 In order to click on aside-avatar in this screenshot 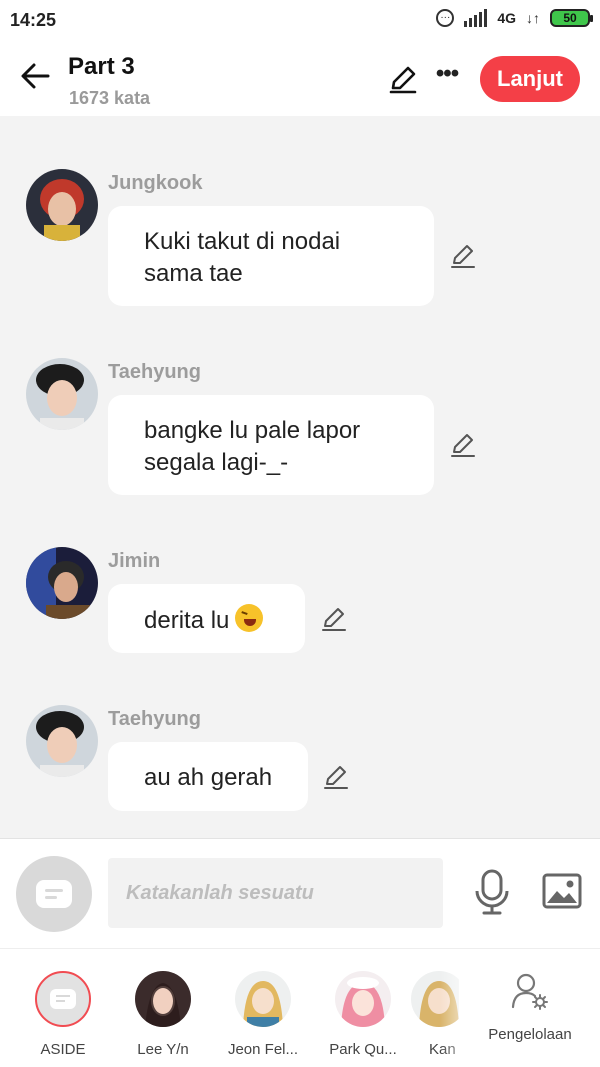, I will do `click(63, 999)`.